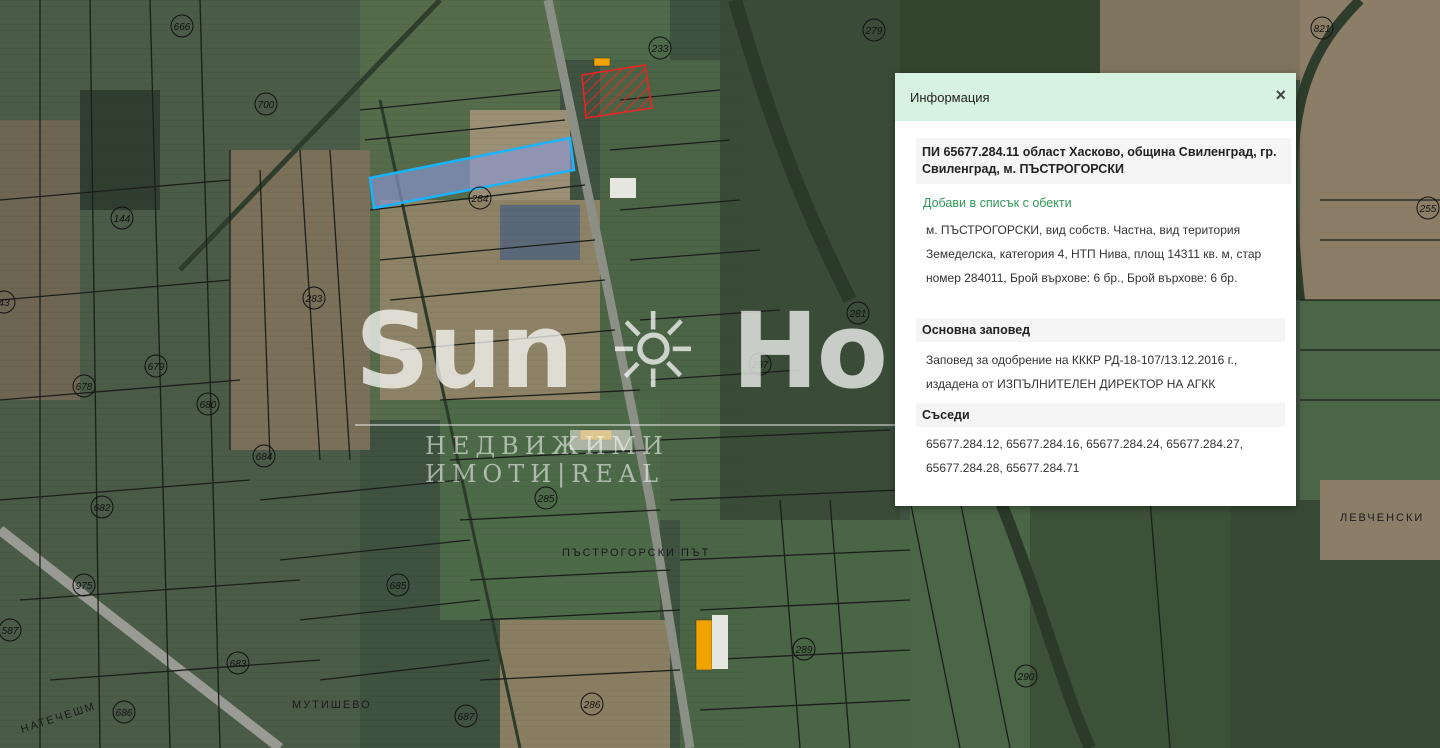  What do you see at coordinates (858, 314) in the screenshot?
I see `svg-text: 281` at bounding box center [858, 314].